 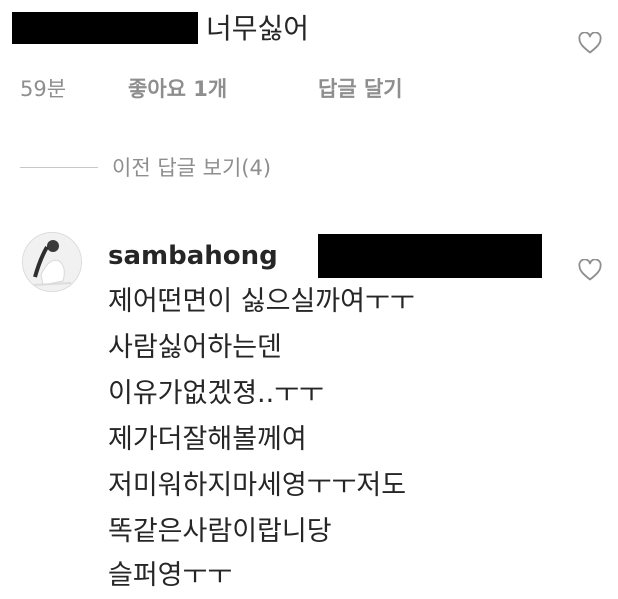 I want to click on reply-username: sambahong, so click(x=193, y=256).